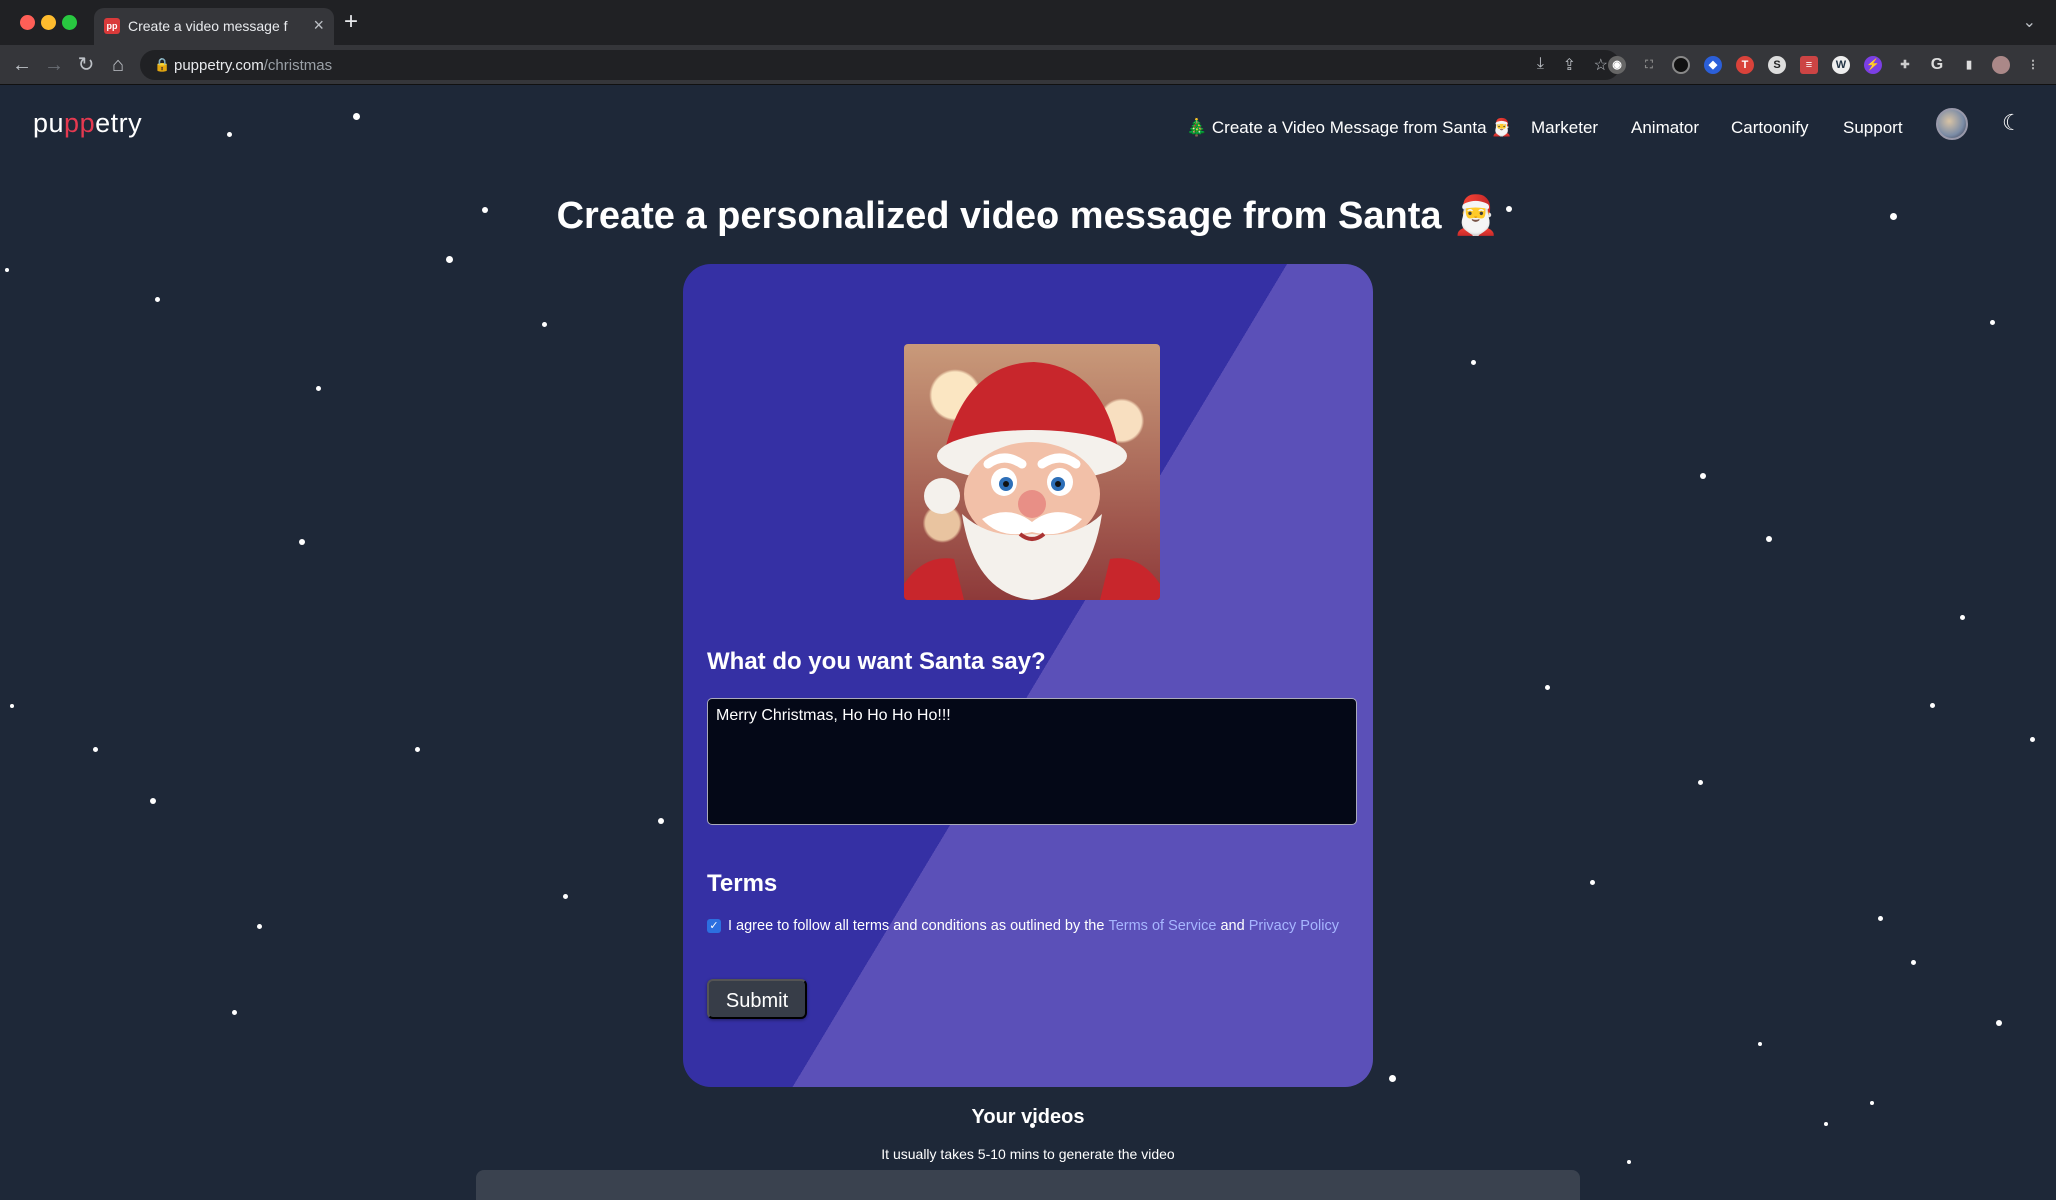  Describe the element at coordinates (1649, 65) in the screenshot. I see `screenshot-extension-icon: ⛶` at that location.